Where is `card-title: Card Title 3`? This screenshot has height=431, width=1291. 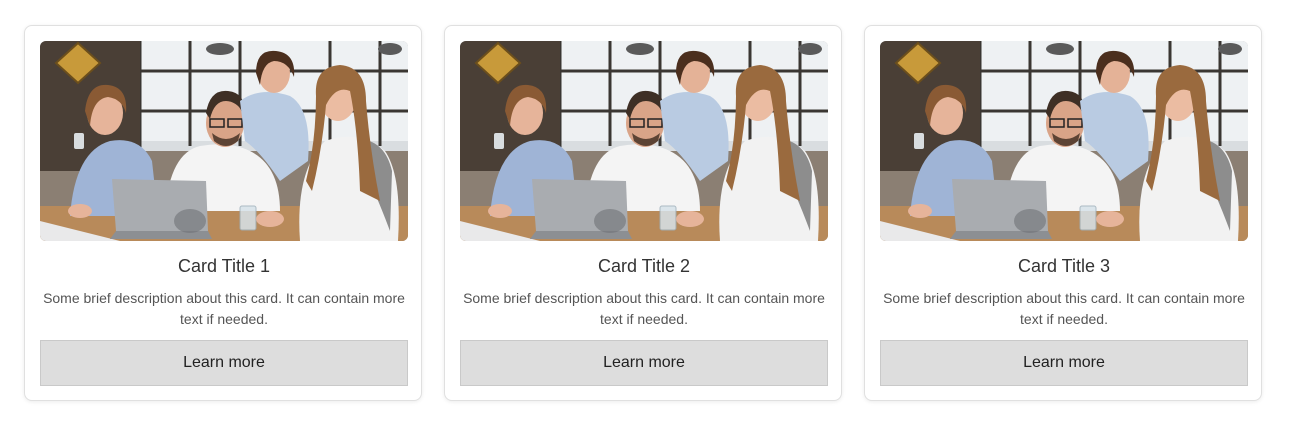
card-title: Card Title 3 is located at coordinates (1064, 266).